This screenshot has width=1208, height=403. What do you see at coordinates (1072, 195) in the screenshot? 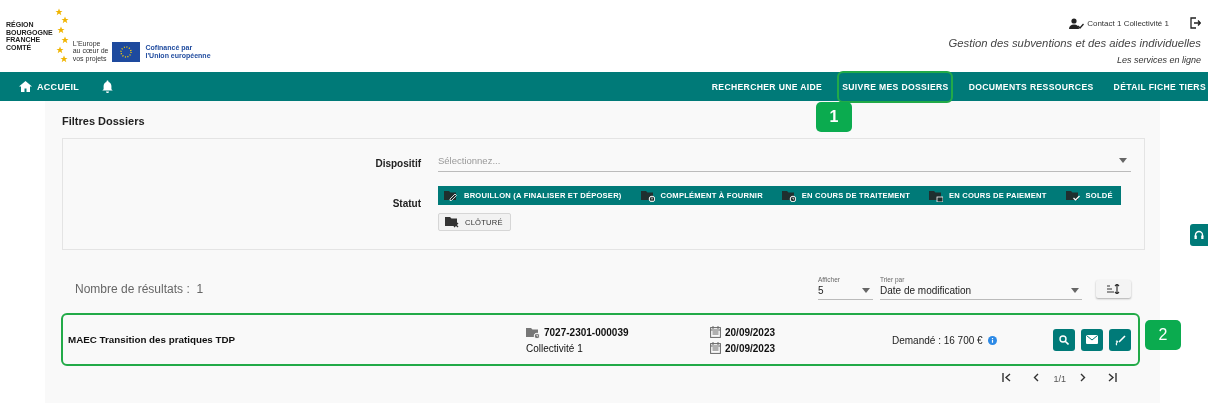
I see `paid-icon` at bounding box center [1072, 195].